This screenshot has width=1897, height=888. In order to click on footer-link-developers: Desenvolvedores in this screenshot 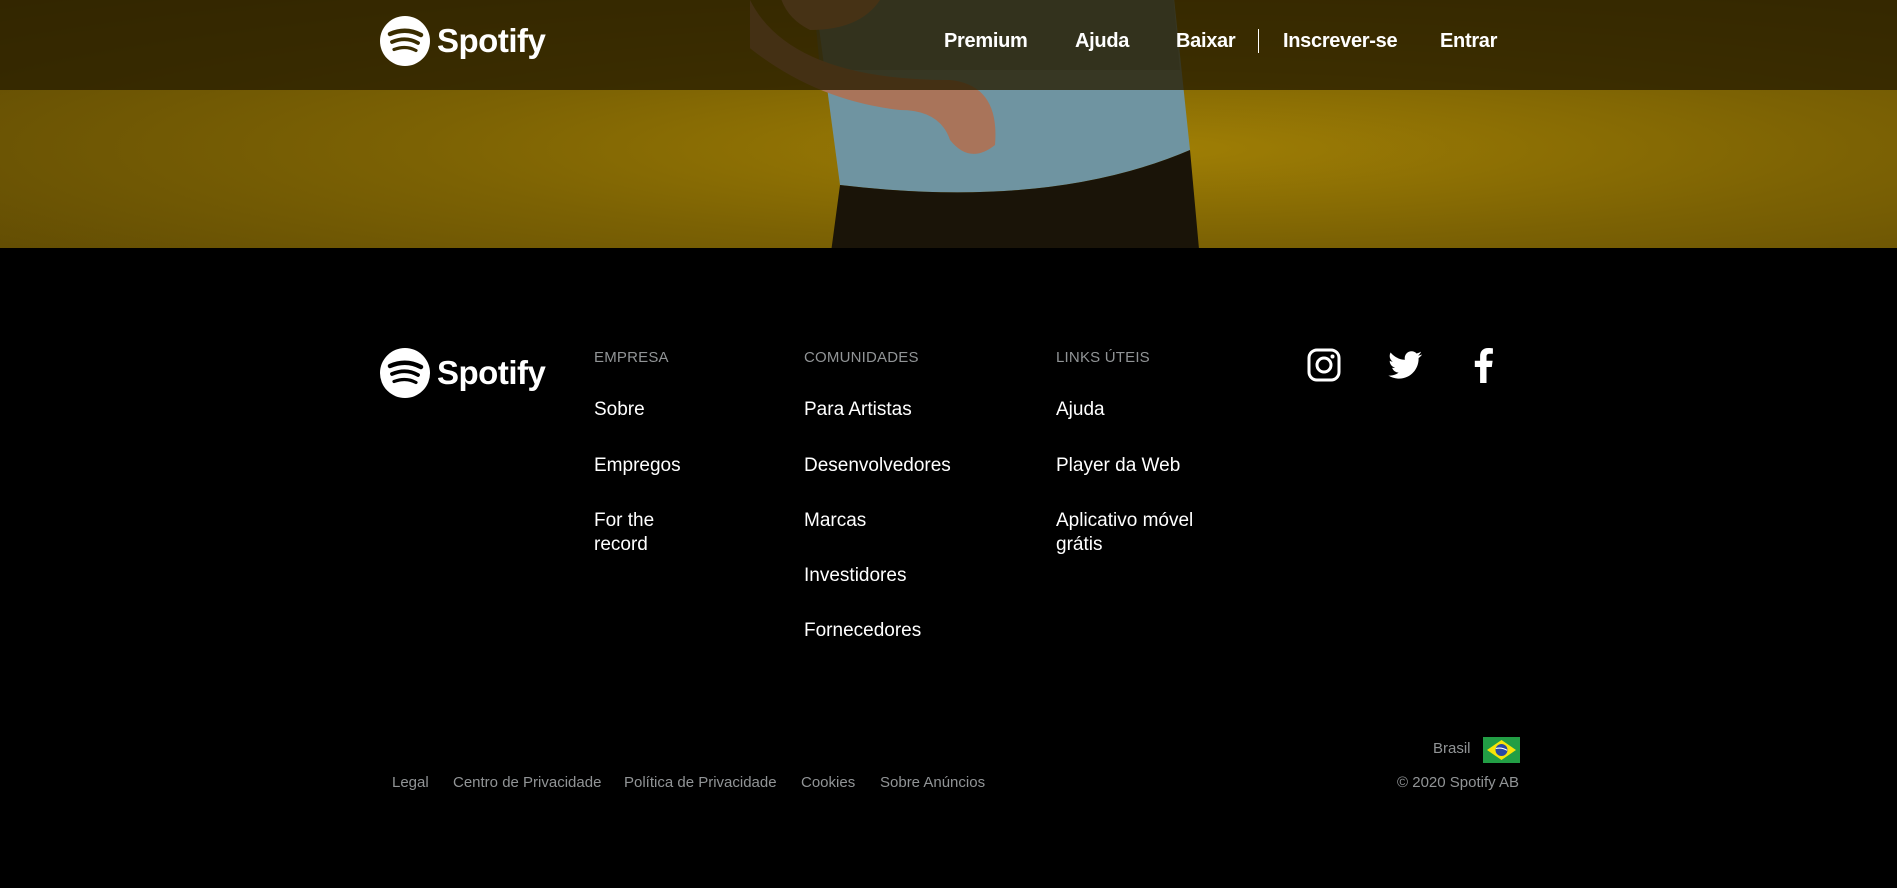, I will do `click(877, 466)`.